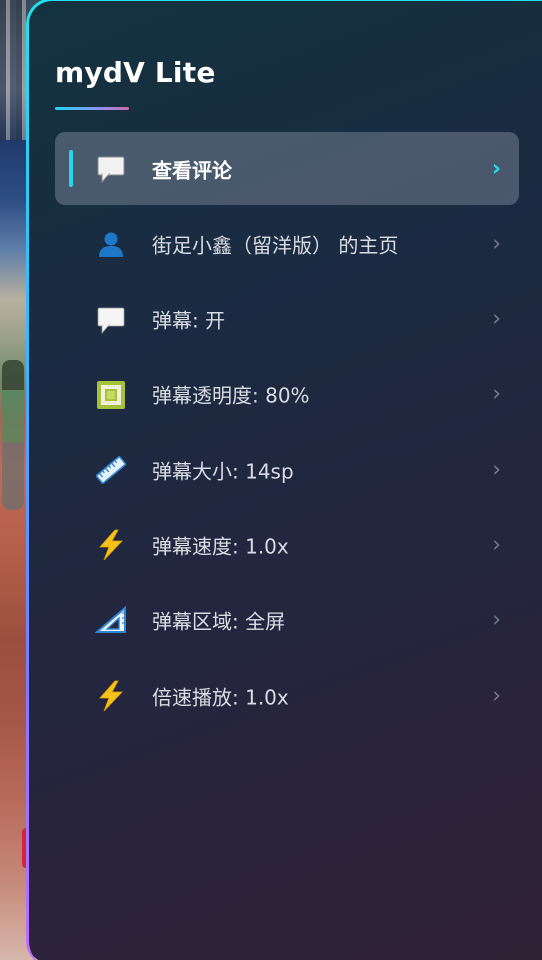 This screenshot has height=960, width=542. What do you see at coordinates (275, 245) in the screenshot?
I see `menu-item-label: 街足小鑫（留洋版） 的主页` at bounding box center [275, 245].